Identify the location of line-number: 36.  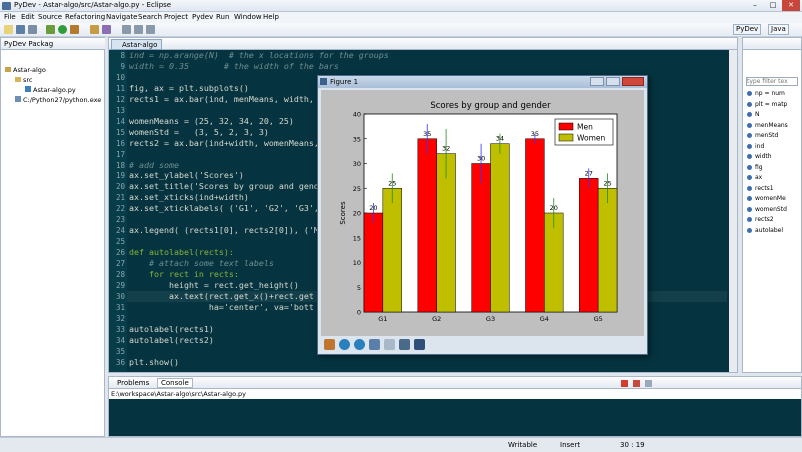
(120, 362).